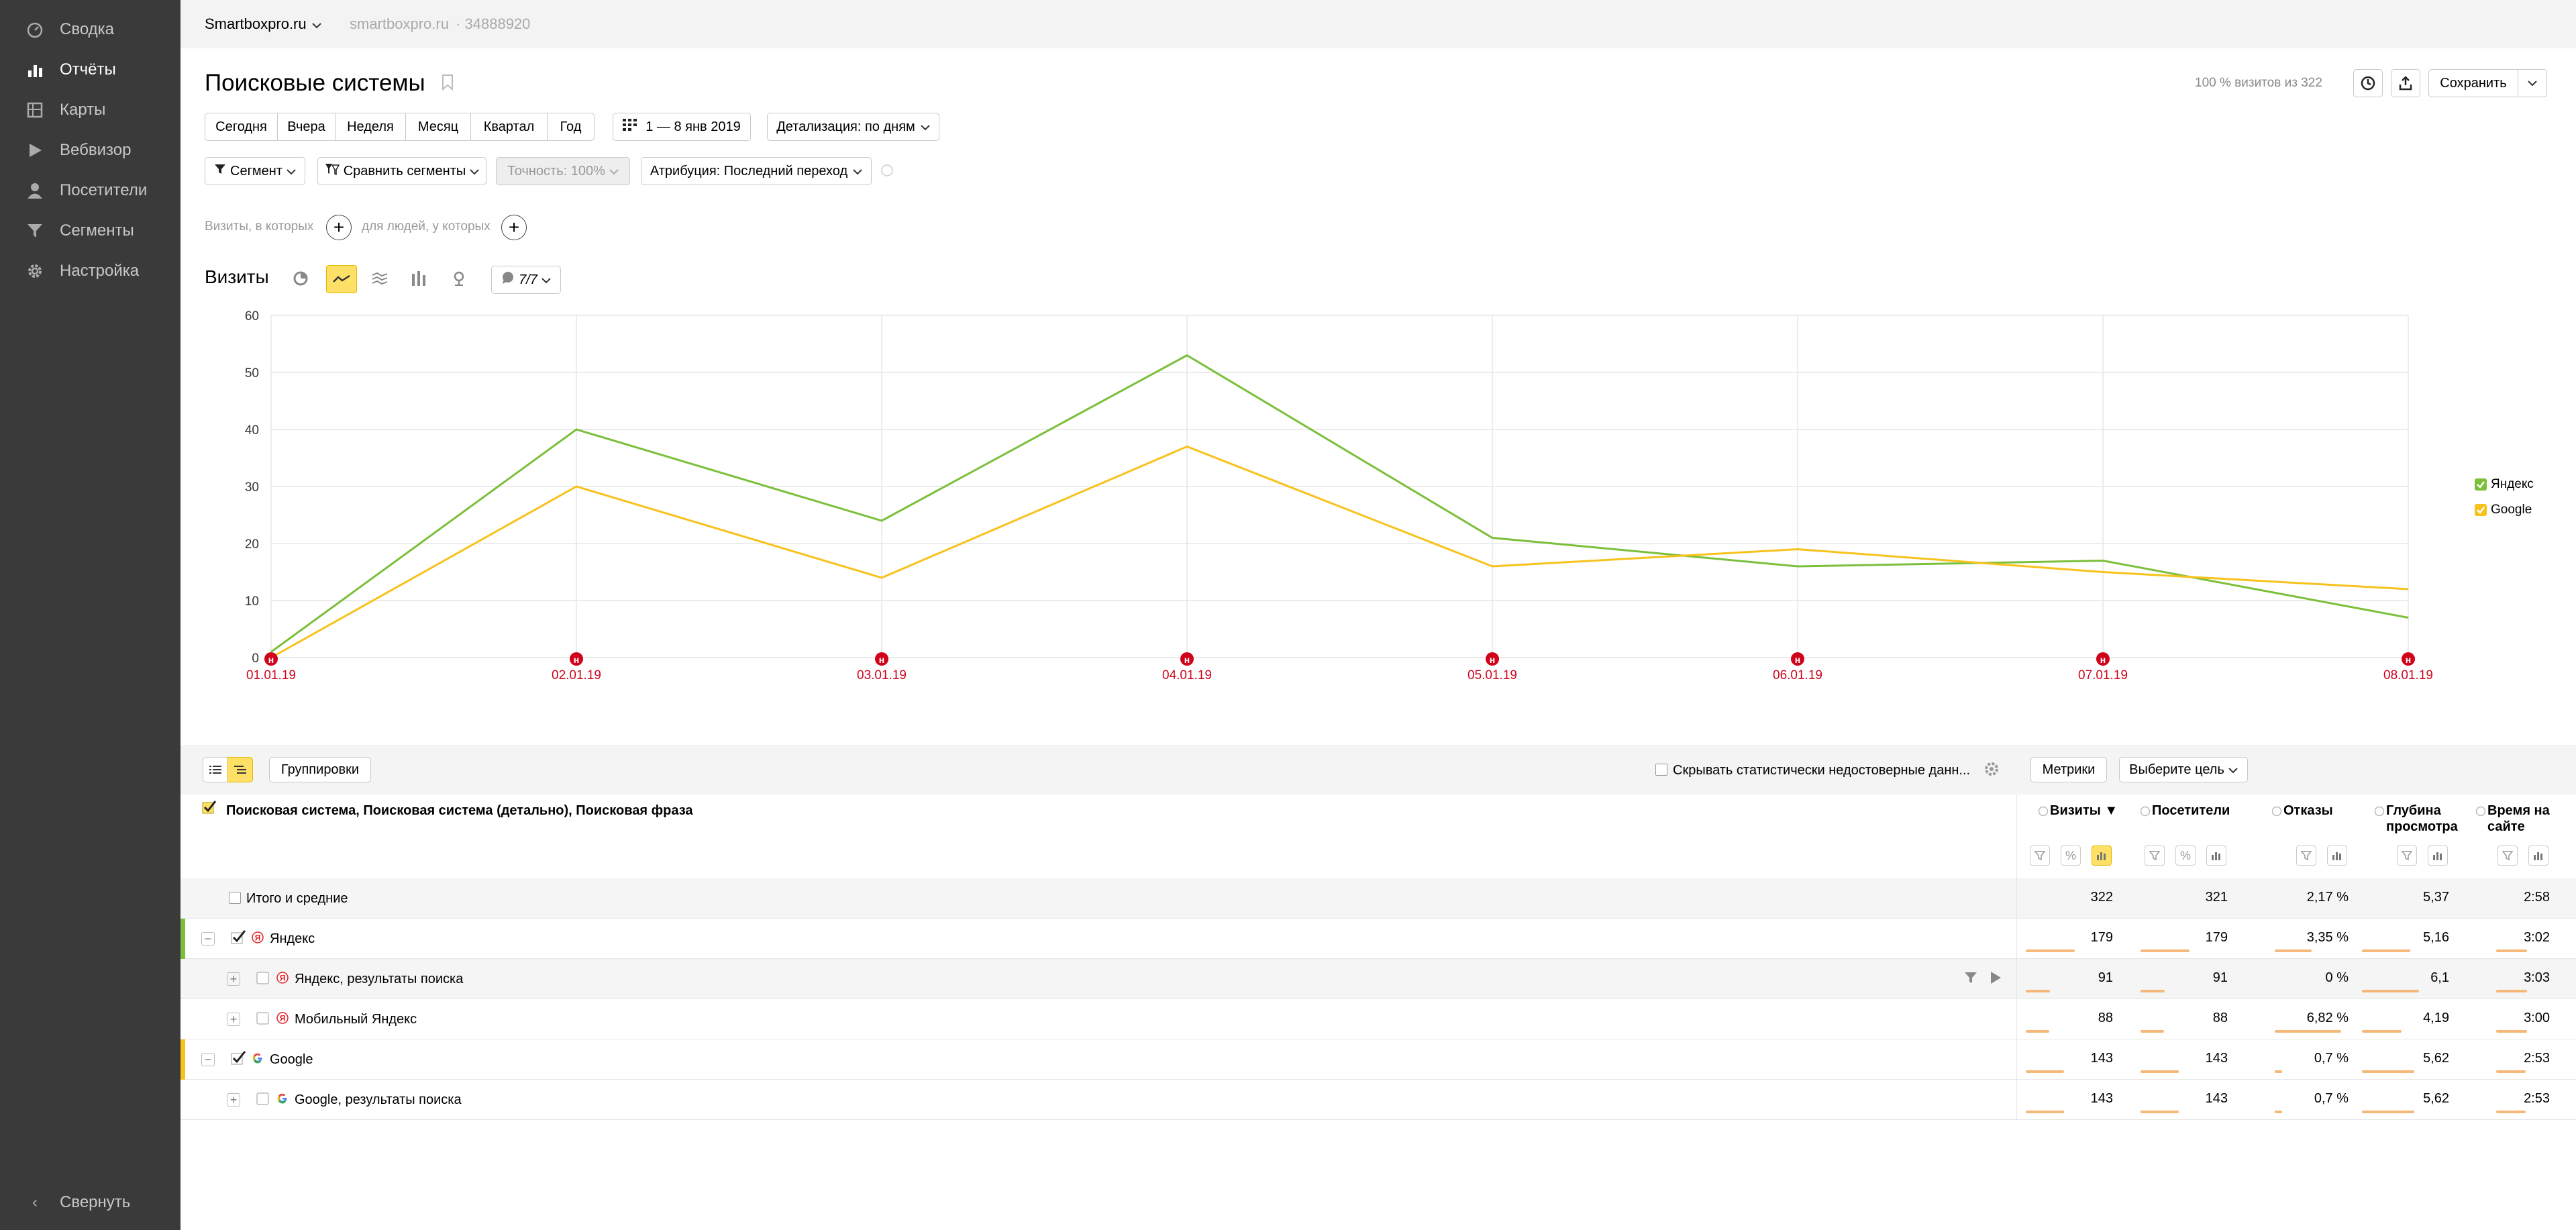 Image resolution: width=2576 pixels, height=1230 pixels. I want to click on compare-label: Сравнить сегменты, so click(404, 170).